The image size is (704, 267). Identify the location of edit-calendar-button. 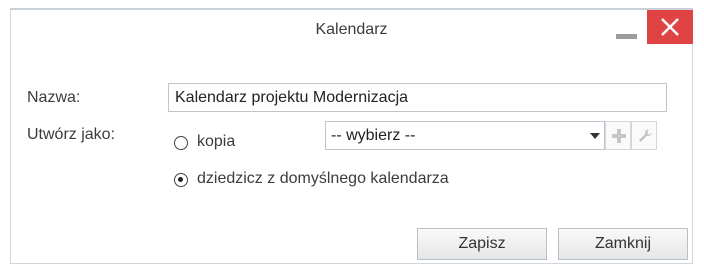
(644, 135).